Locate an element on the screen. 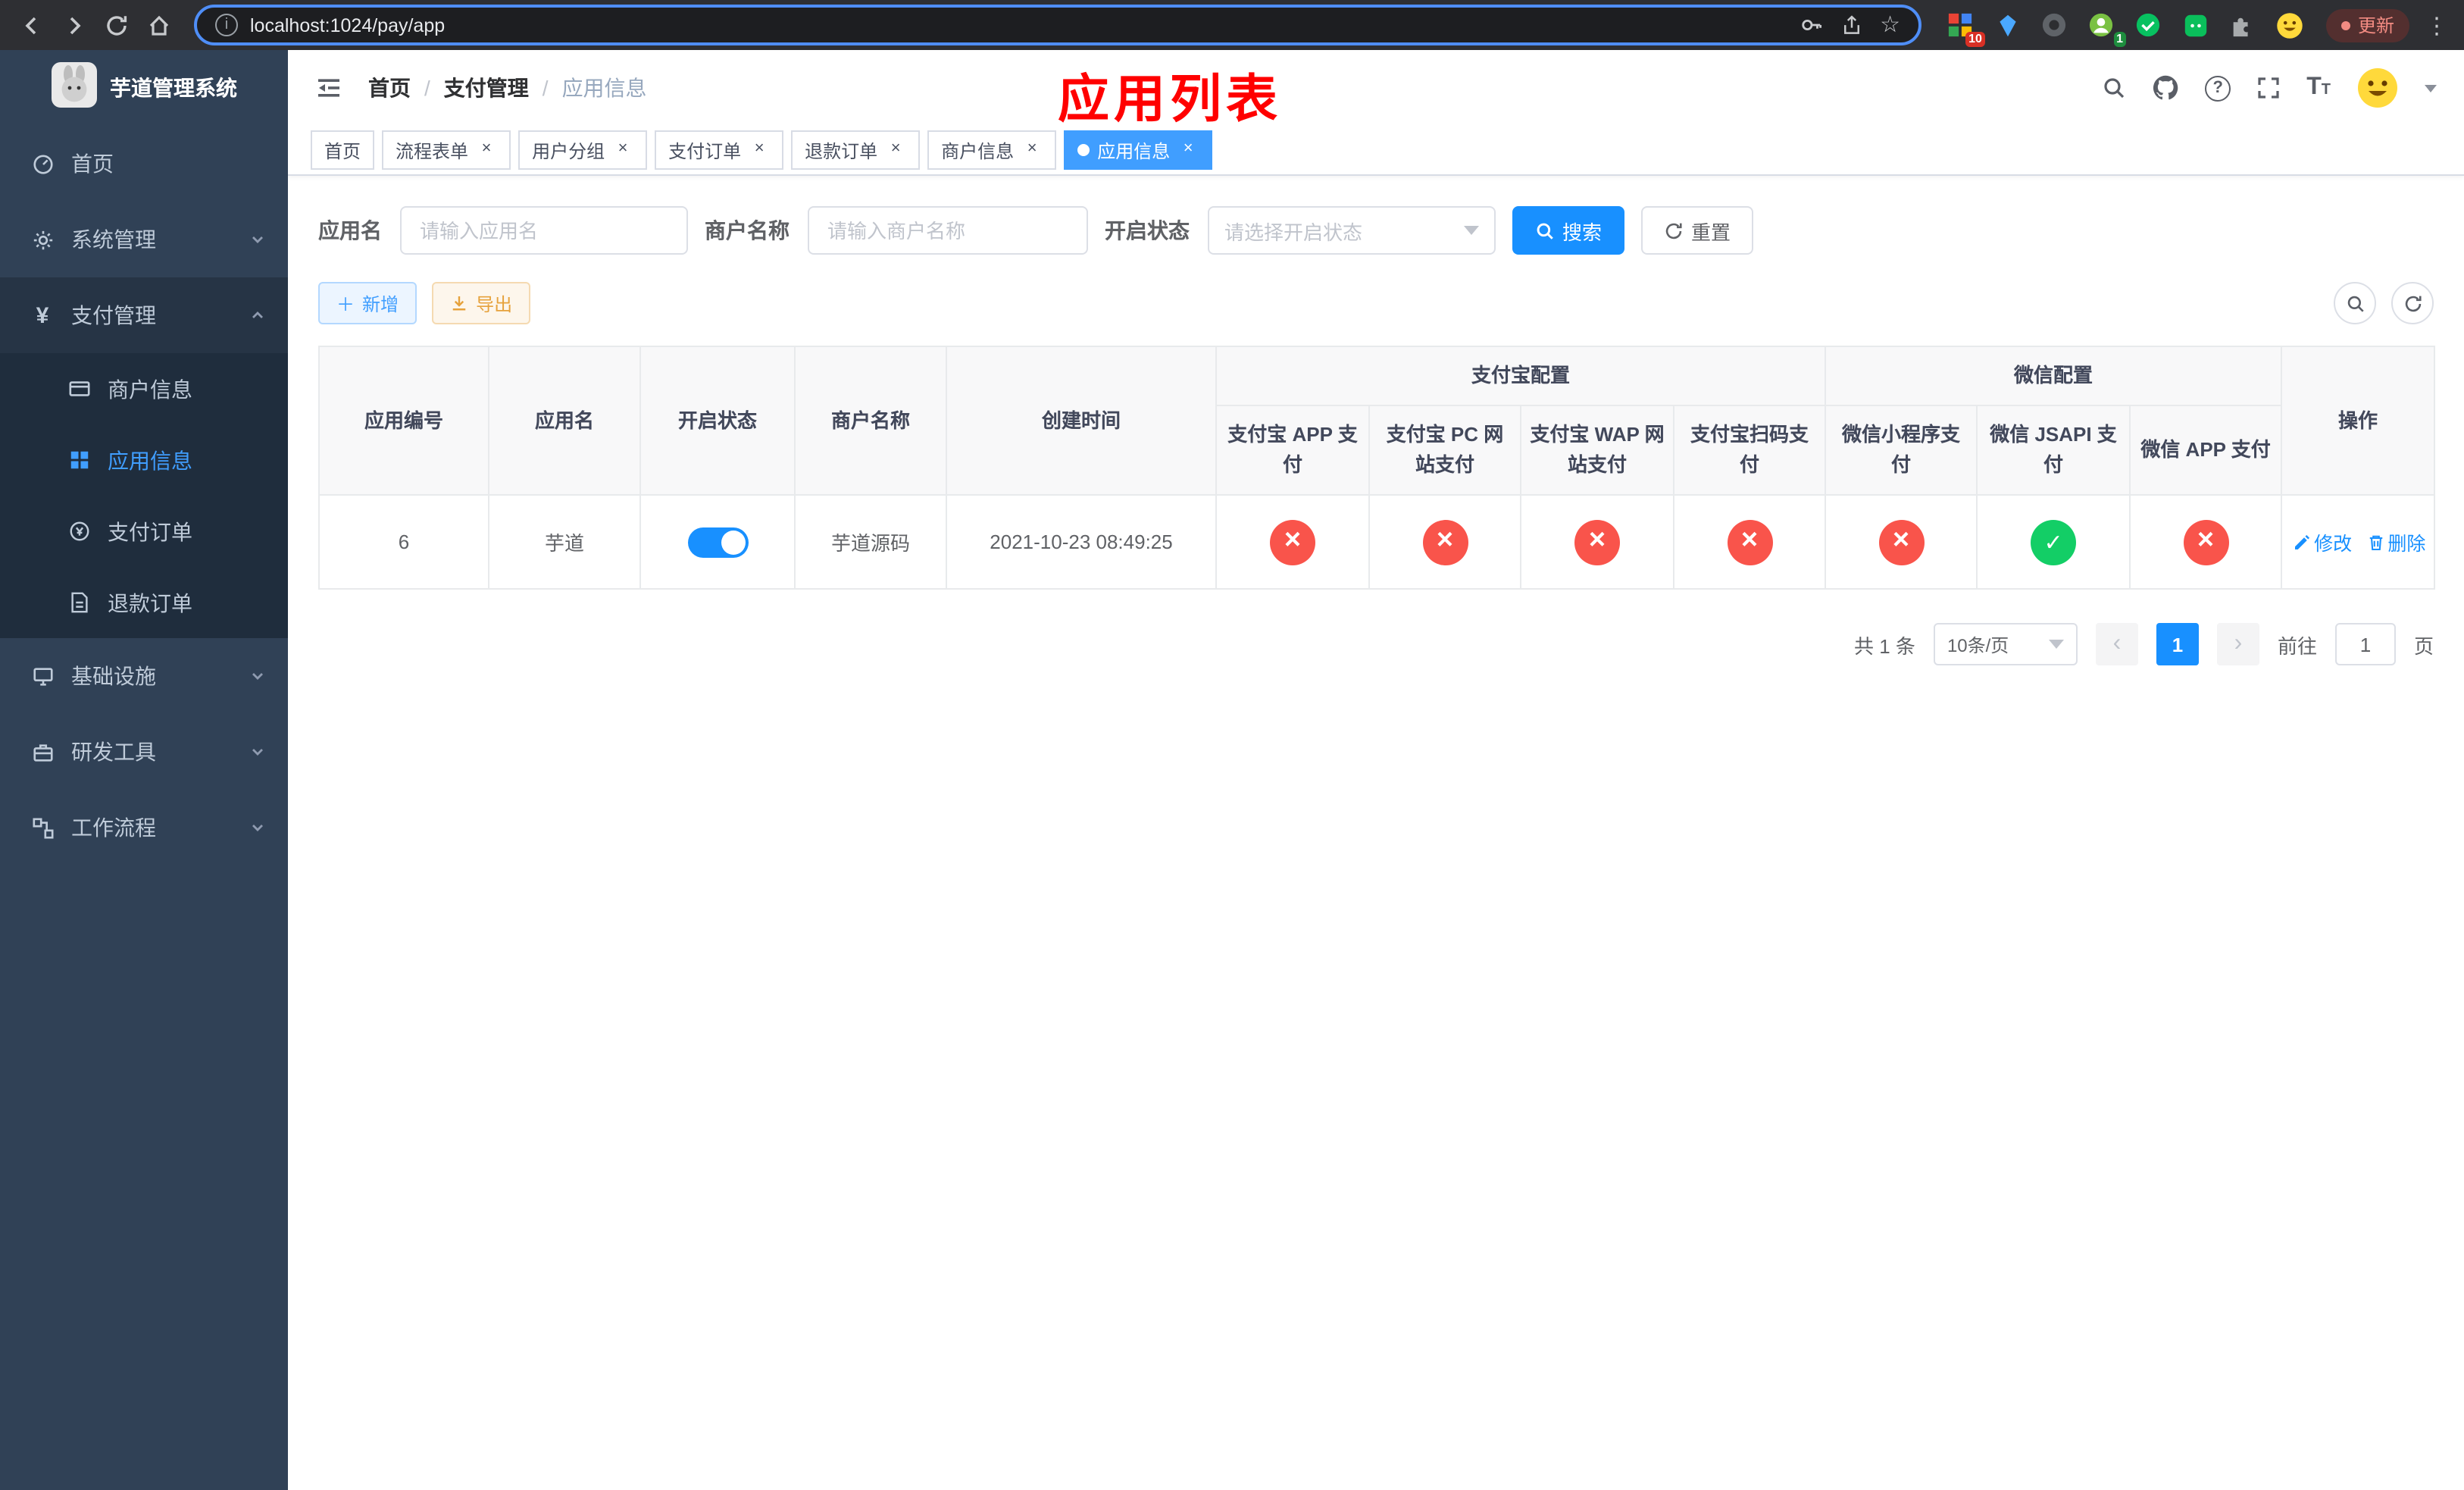 The width and height of the screenshot is (2464, 1490). page-number-button: 1 is located at coordinates (2177, 644).